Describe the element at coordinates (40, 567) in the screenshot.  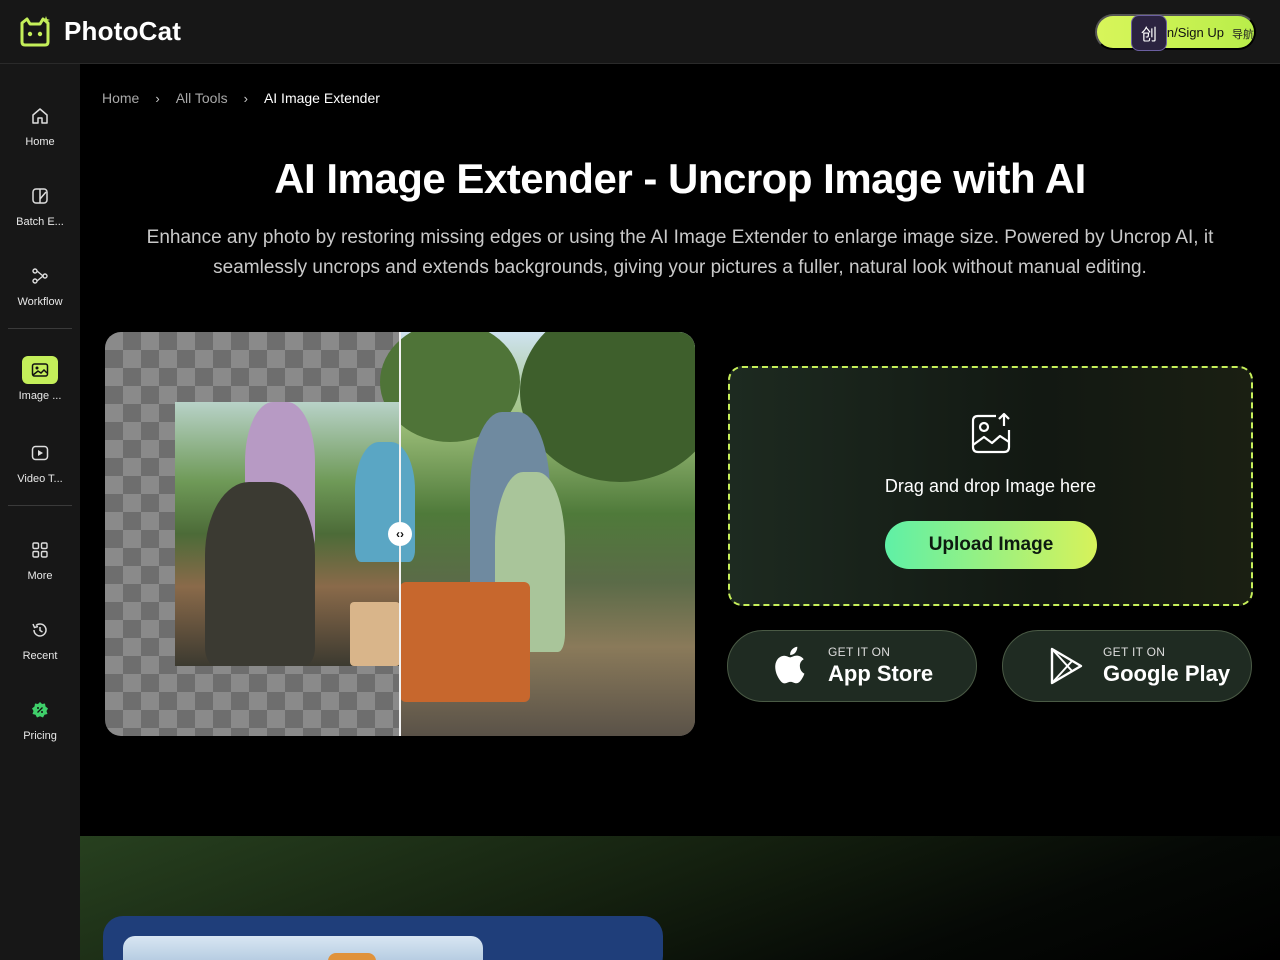
I see `sidebar-item-more: More` at that location.